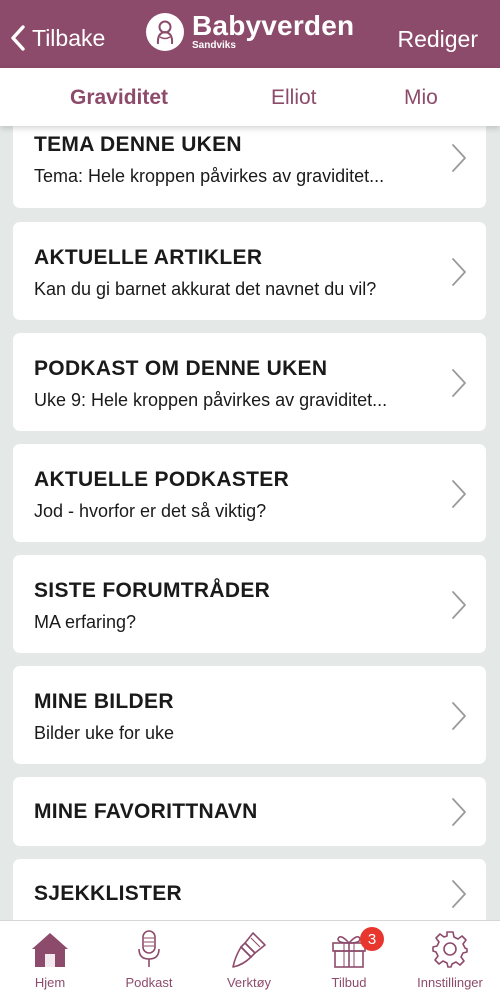 The width and height of the screenshot is (500, 1002). Describe the element at coordinates (104, 733) in the screenshot. I see `card-subtitle: Bilder uke for uke` at that location.